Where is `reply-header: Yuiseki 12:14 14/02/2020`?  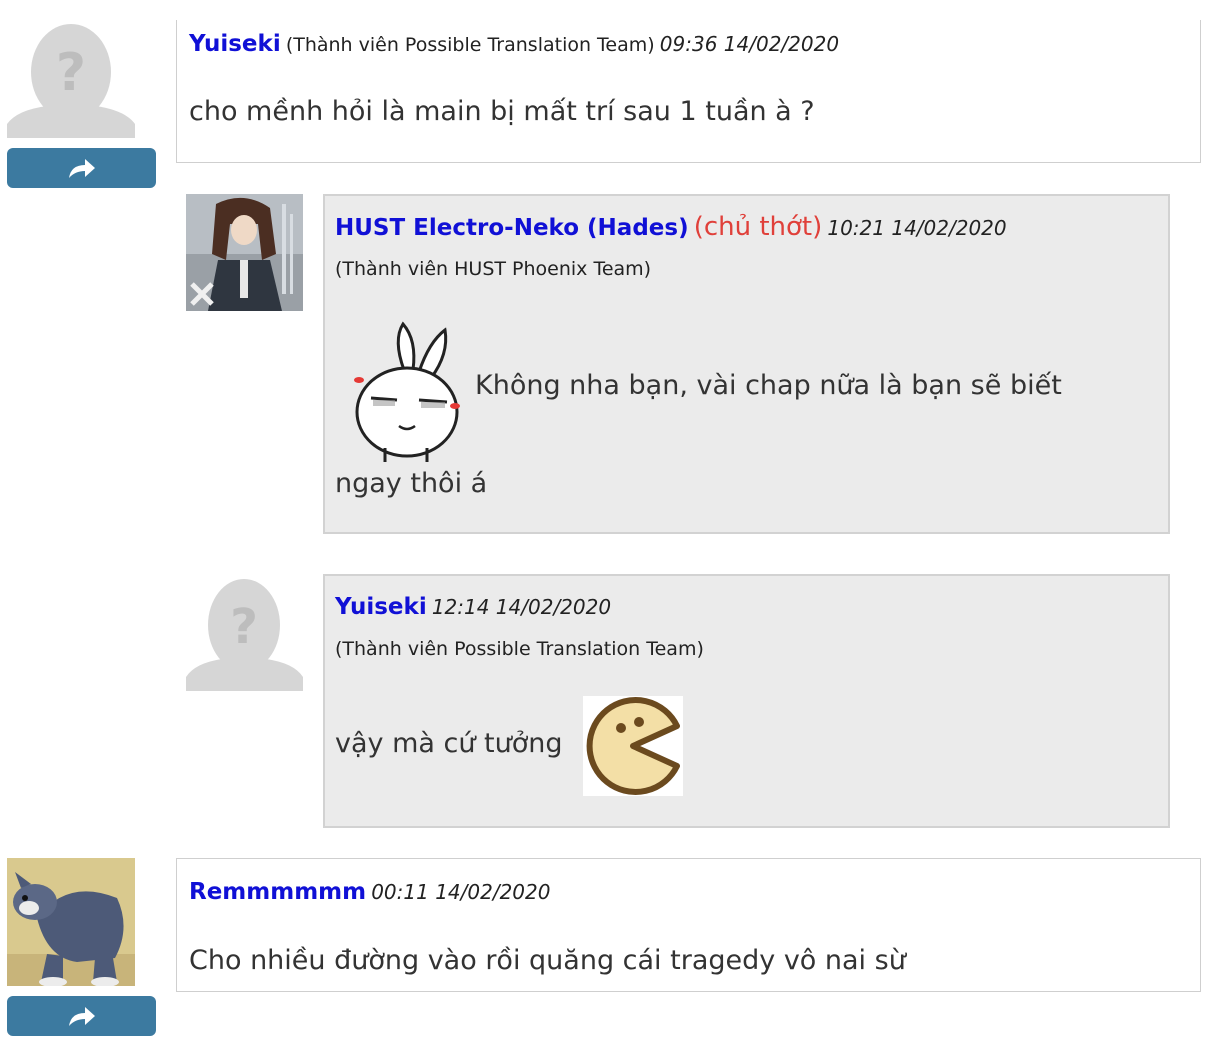 reply-header: Yuiseki 12:14 14/02/2020 is located at coordinates (473, 607).